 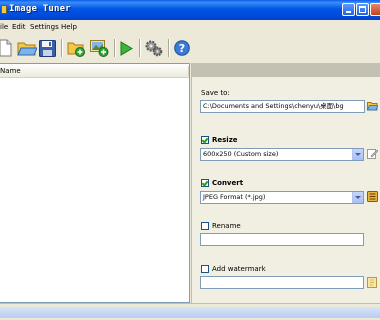 I want to click on new-document-icon, so click(x=6, y=48).